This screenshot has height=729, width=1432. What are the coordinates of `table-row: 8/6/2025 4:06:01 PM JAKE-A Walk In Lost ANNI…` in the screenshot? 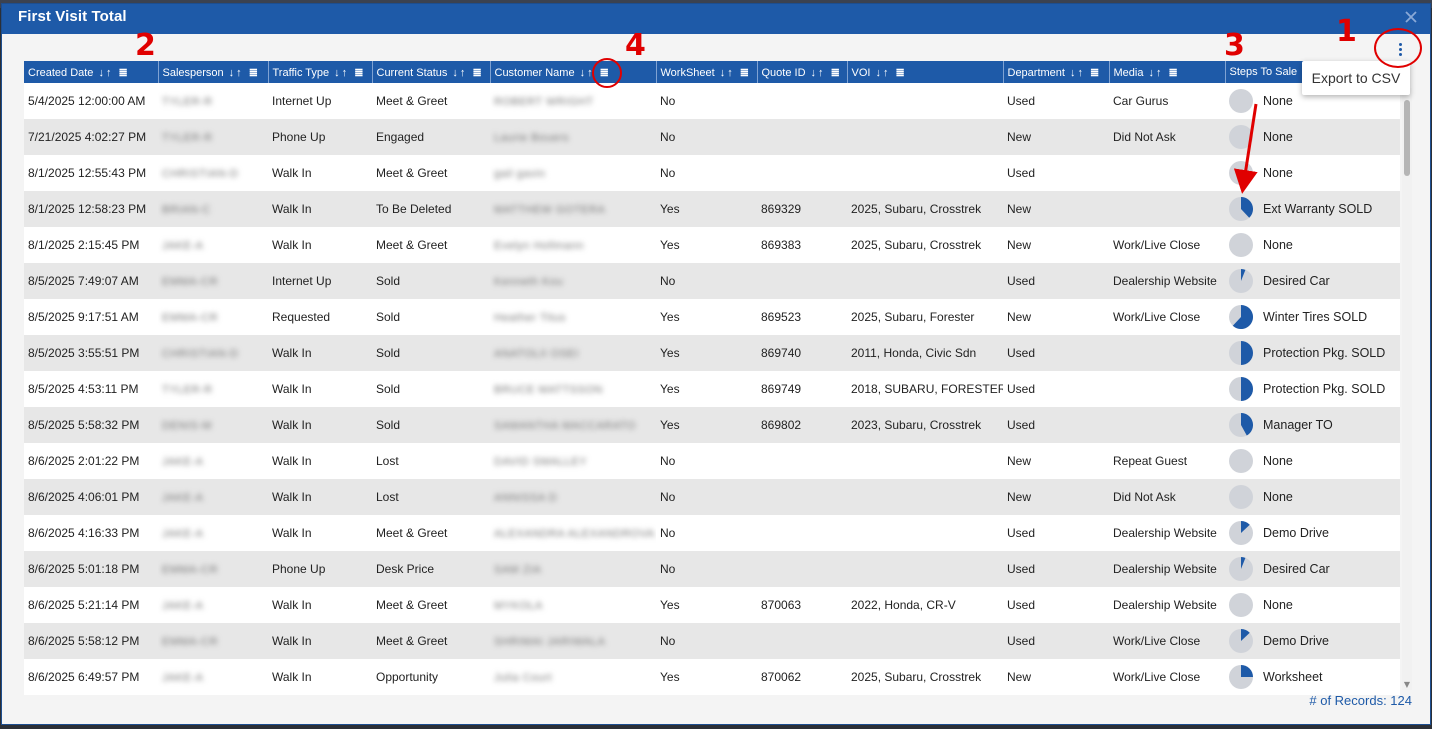 It's located at (712, 497).